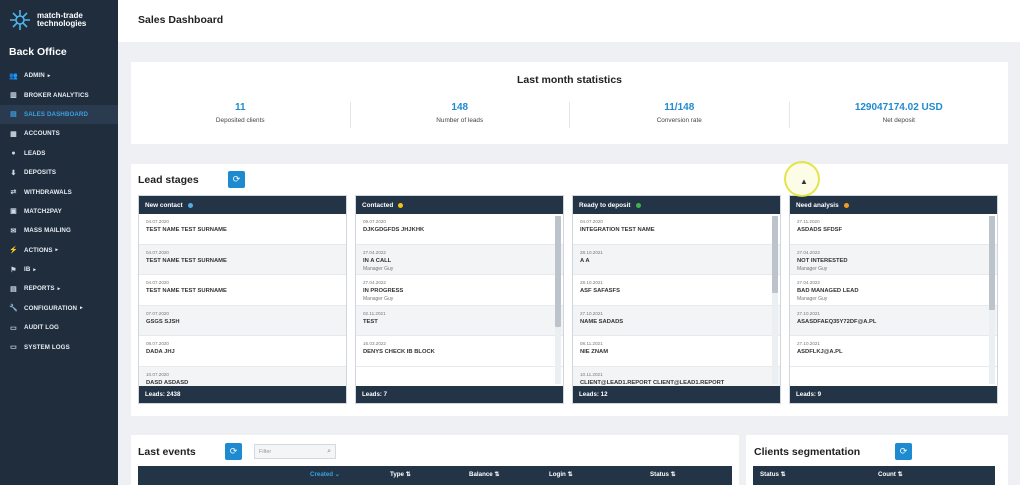  Describe the element at coordinates (399, 352) in the screenshot. I see `lead-name: DENYS CHECK IB BLOCK` at that location.